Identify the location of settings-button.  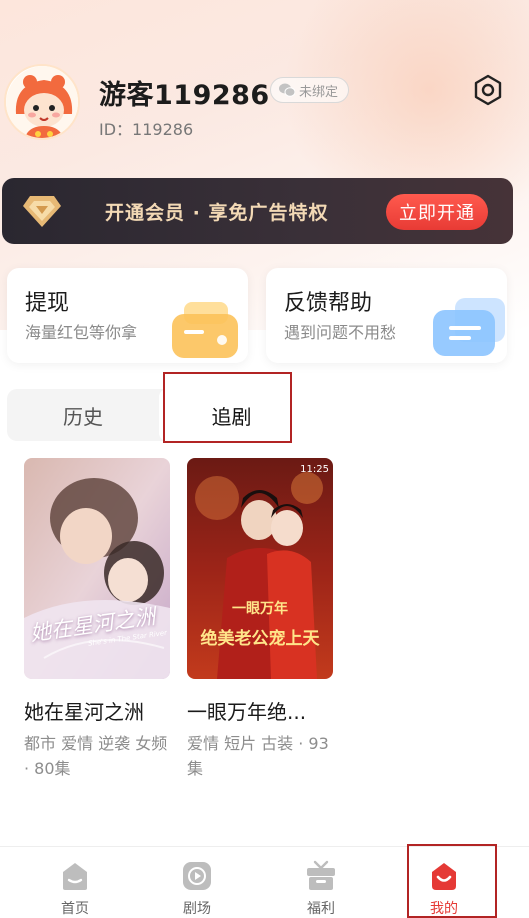
(488, 90).